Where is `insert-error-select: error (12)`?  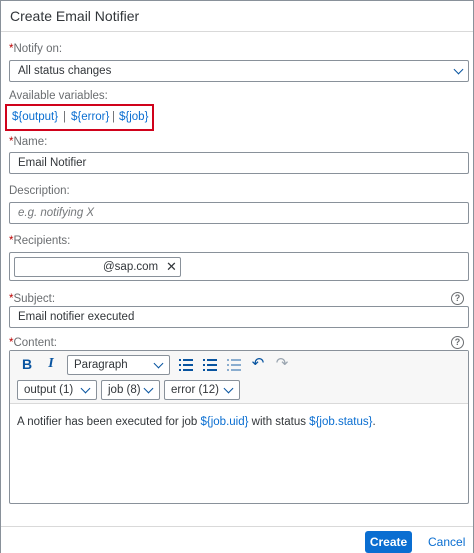 insert-error-select: error (12) is located at coordinates (202, 390).